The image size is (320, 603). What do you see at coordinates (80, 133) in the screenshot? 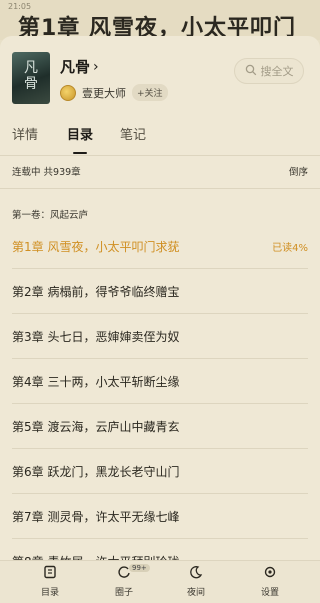
I see `tab-catalog: 目录` at bounding box center [80, 133].